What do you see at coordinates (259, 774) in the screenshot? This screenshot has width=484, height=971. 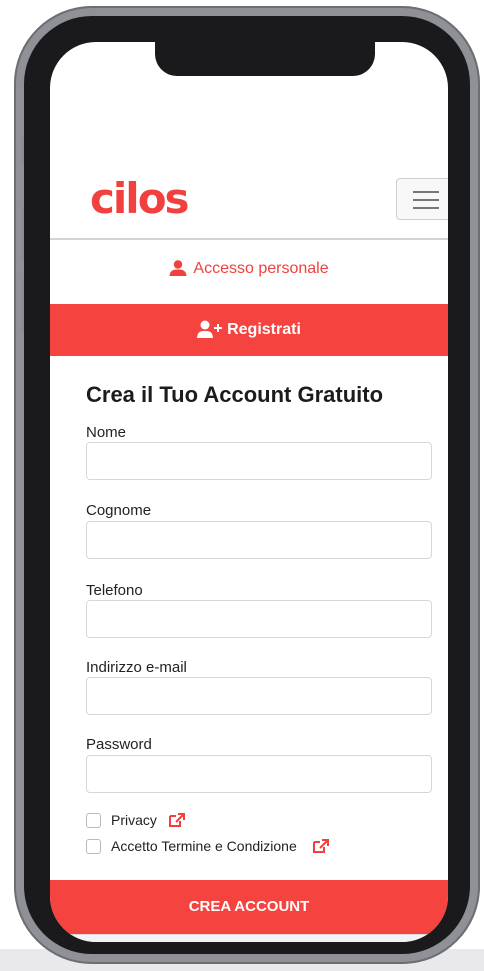 I see `password-input` at bounding box center [259, 774].